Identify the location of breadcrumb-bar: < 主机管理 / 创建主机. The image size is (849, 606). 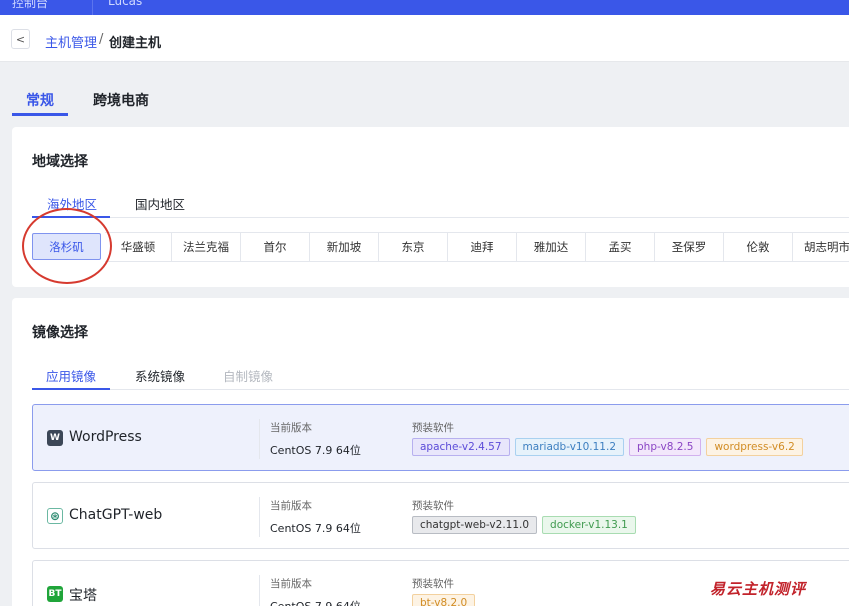
(424, 38).